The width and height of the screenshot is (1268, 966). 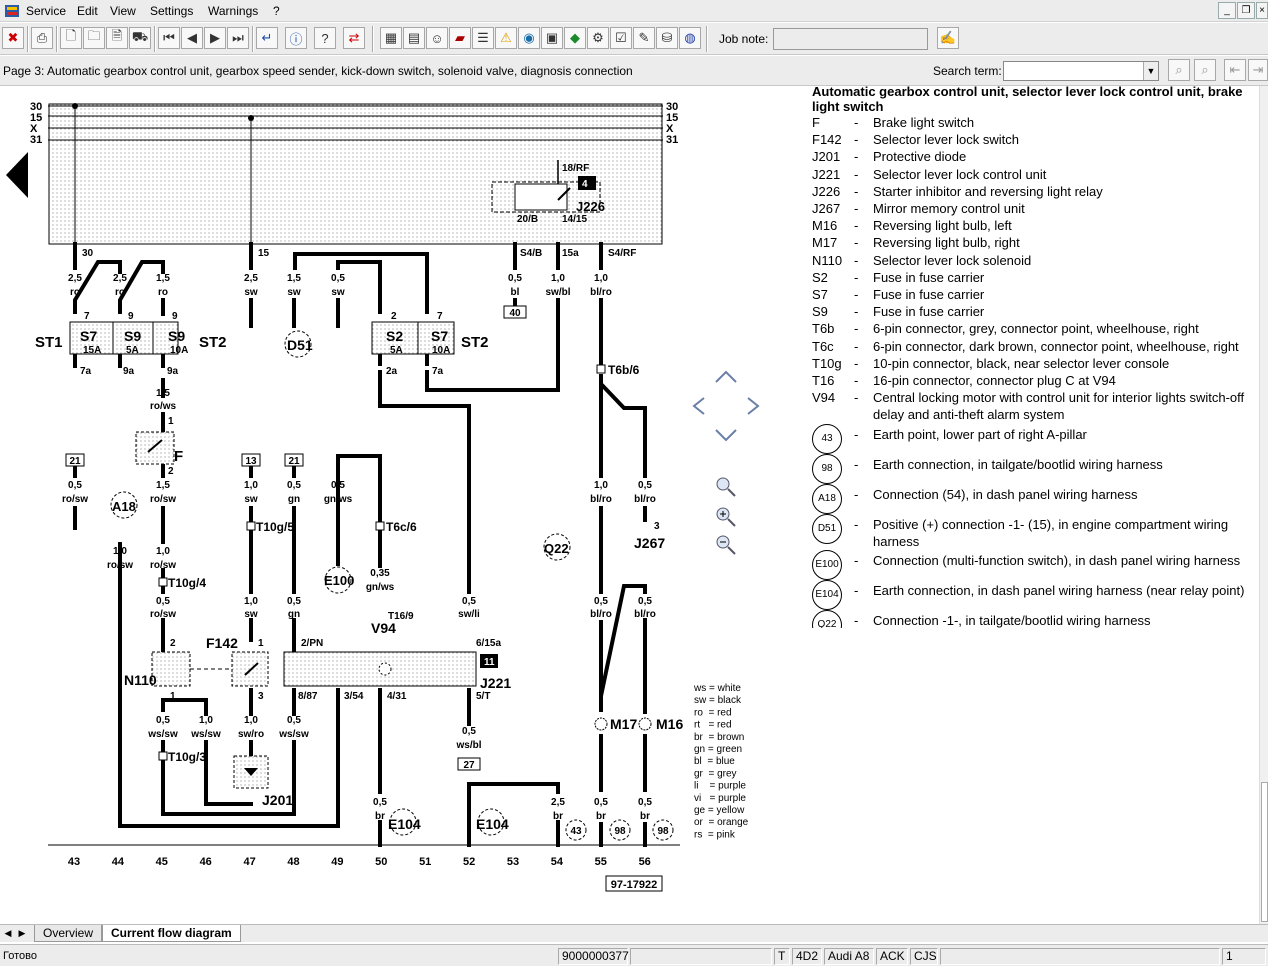 I want to click on zoom-out-icon, so click(x=726, y=545).